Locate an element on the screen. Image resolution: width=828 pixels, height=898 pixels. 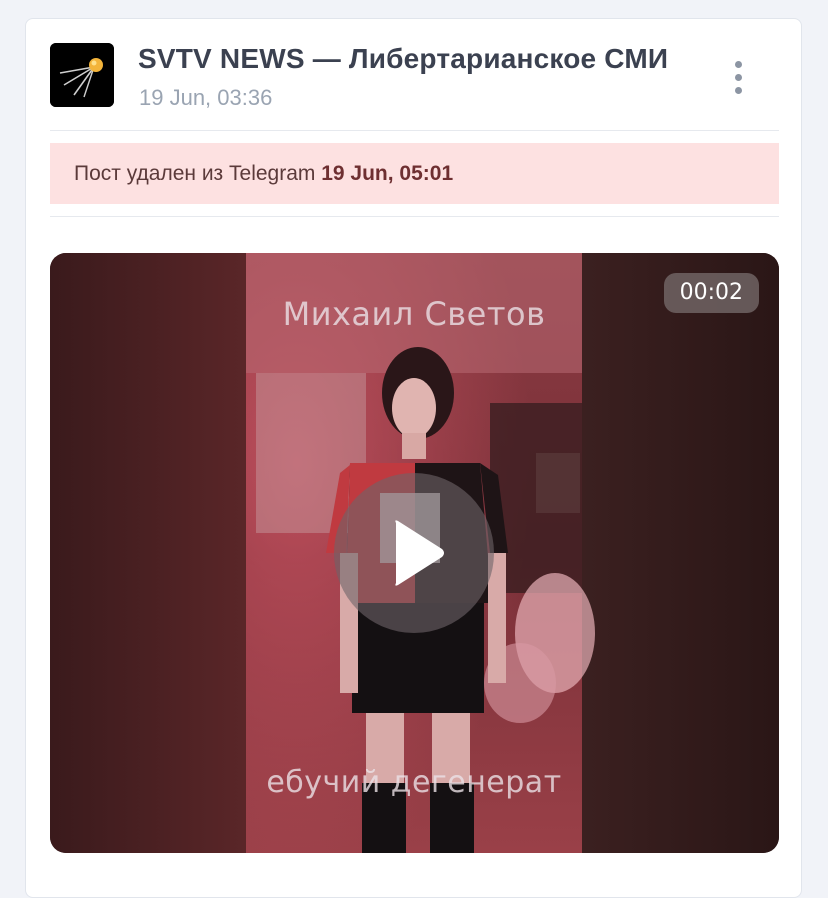
deleted-notice: Пост удален из Telegram 19 Jun, 05:01 is located at coordinates (414, 173).